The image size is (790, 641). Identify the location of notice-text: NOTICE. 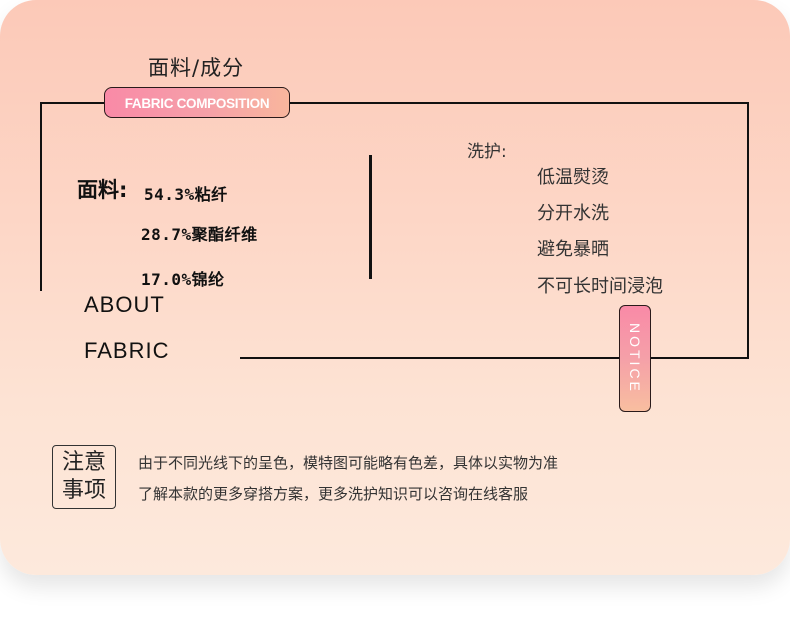
(635, 358).